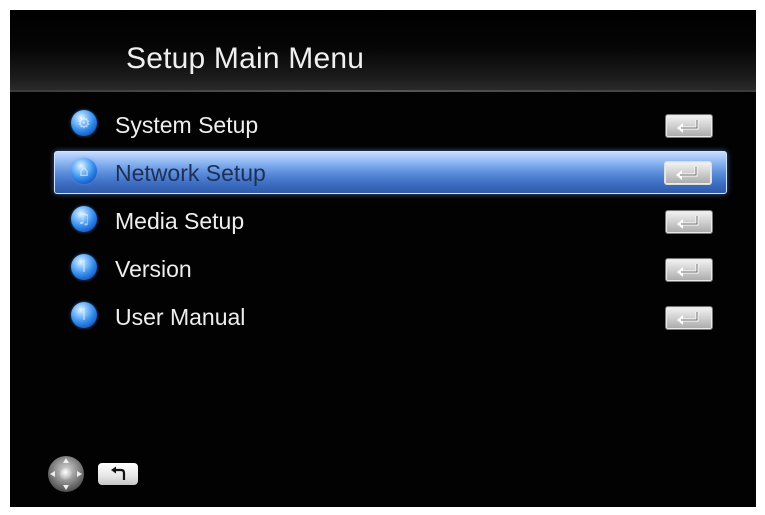 The height and width of the screenshot is (515, 765). Describe the element at coordinates (52, 474) in the screenshot. I see `arrow-left-icon` at that location.